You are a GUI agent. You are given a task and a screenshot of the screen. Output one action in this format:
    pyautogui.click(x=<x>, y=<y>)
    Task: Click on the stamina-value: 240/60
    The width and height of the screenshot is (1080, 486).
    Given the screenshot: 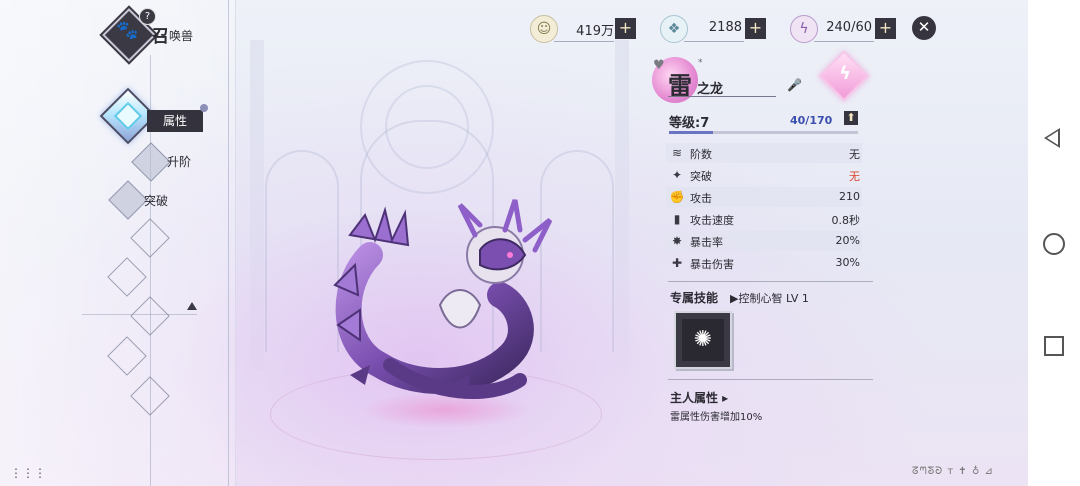 What is the action you would take?
    pyautogui.click(x=849, y=27)
    